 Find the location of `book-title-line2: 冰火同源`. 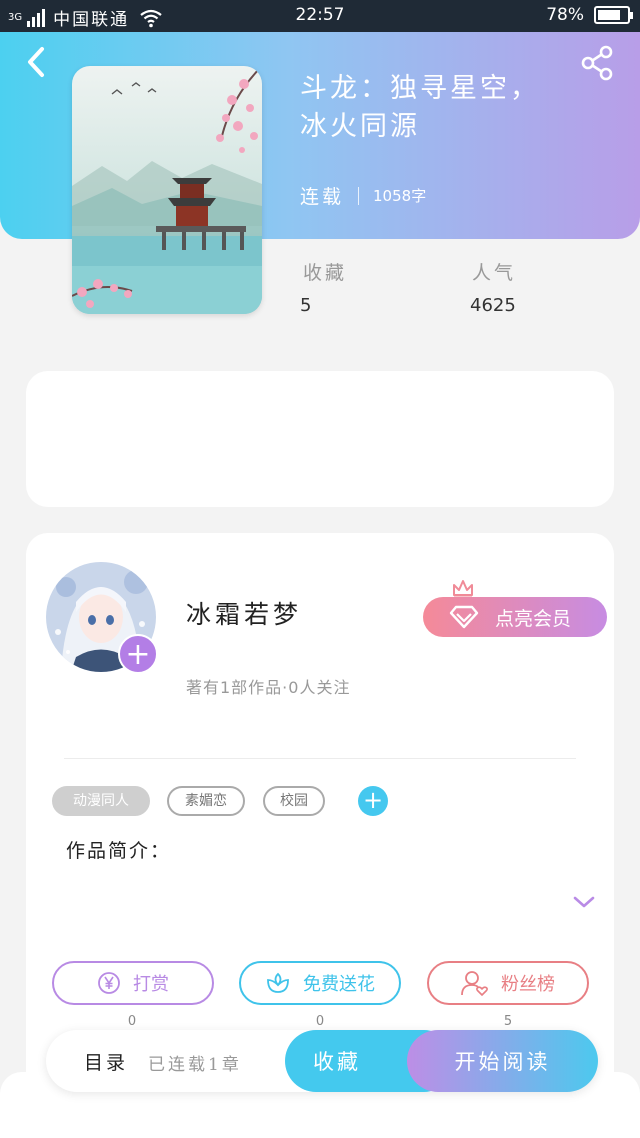

book-title-line2: 冰火同源 is located at coordinates (360, 126).